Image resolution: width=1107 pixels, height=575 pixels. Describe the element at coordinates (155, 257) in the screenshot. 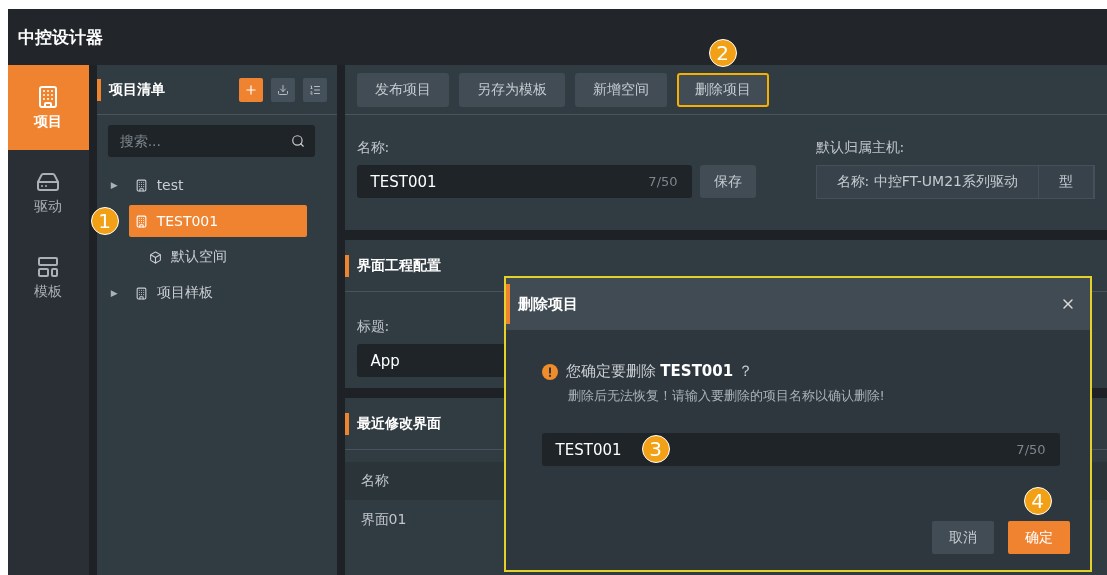

I see `cube-icon` at that location.